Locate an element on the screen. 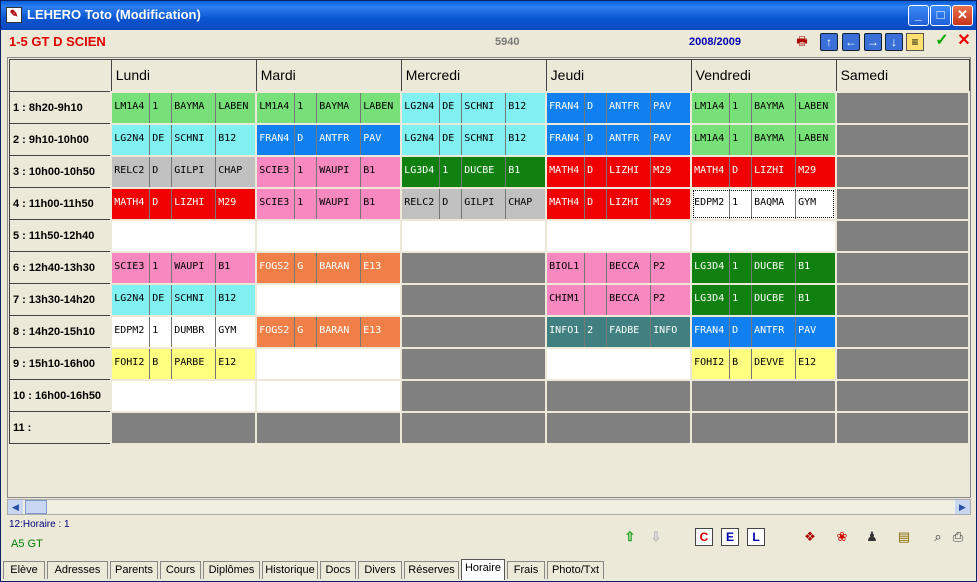 The width and height of the screenshot is (977, 582). tab-docs: Docs is located at coordinates (338, 570).